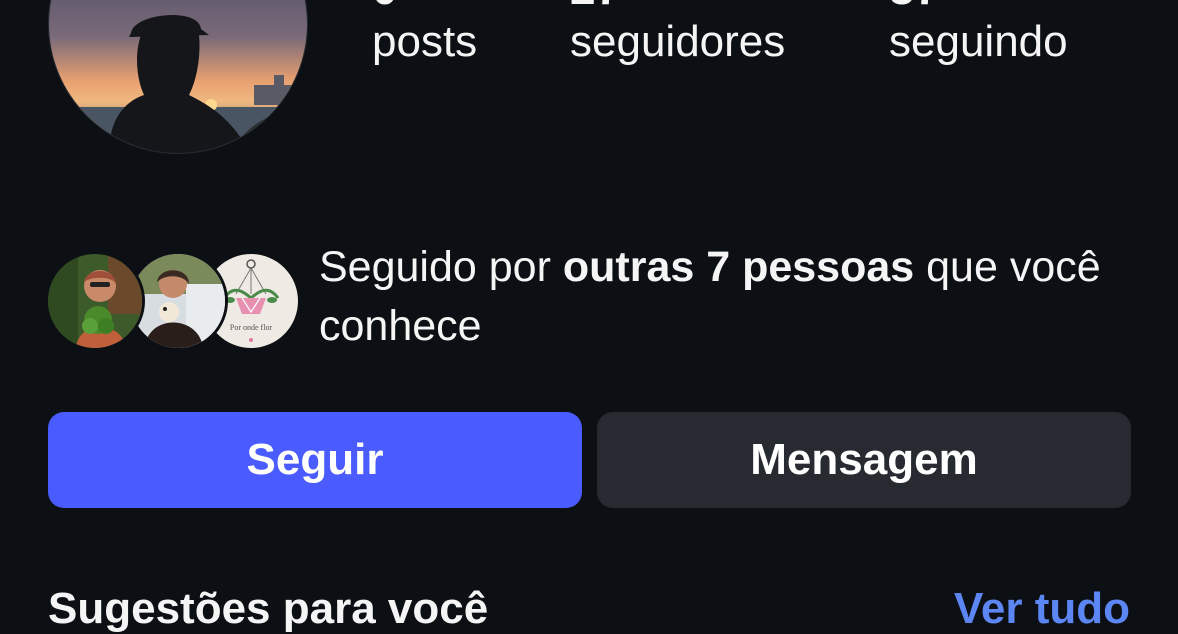 This screenshot has width=1178, height=634. Describe the element at coordinates (864, 460) in the screenshot. I see `message-button: Mensagem` at that location.